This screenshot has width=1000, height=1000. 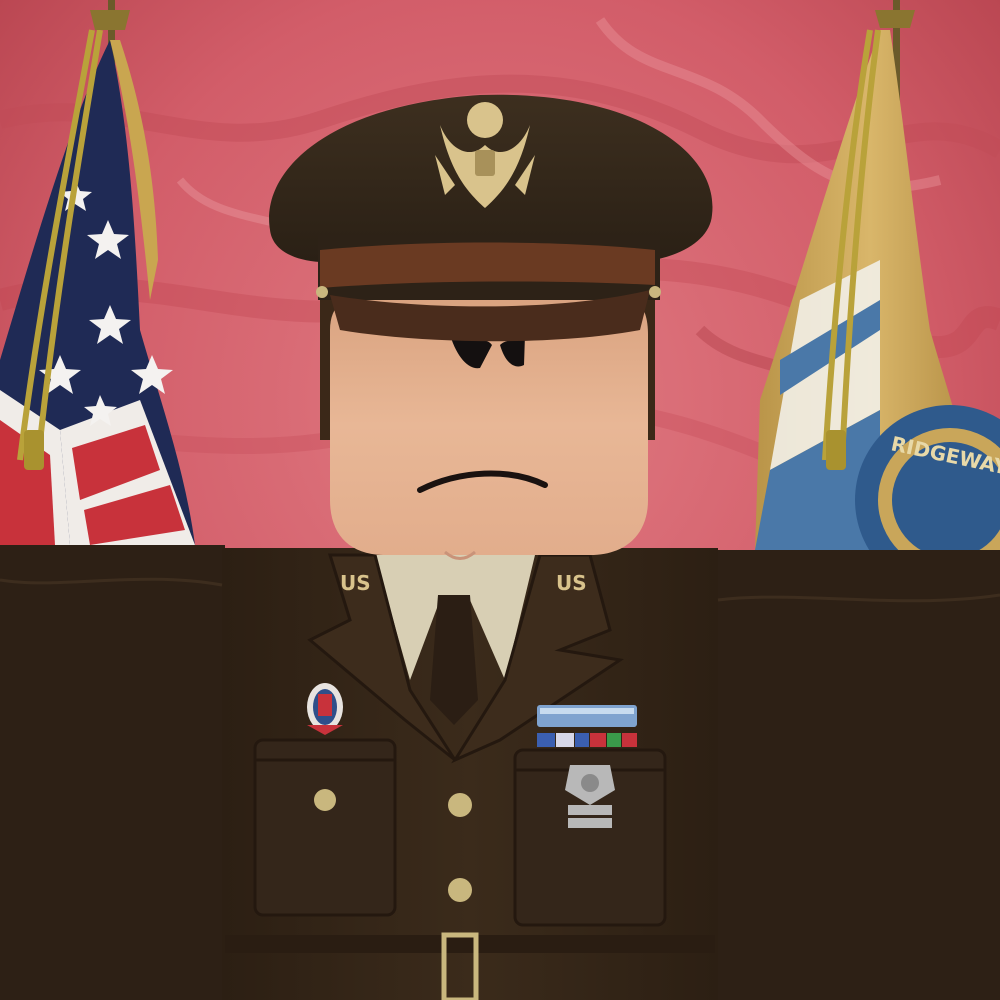 What do you see at coordinates (587, 726) in the screenshot?
I see `ribbon-bar` at bounding box center [587, 726].